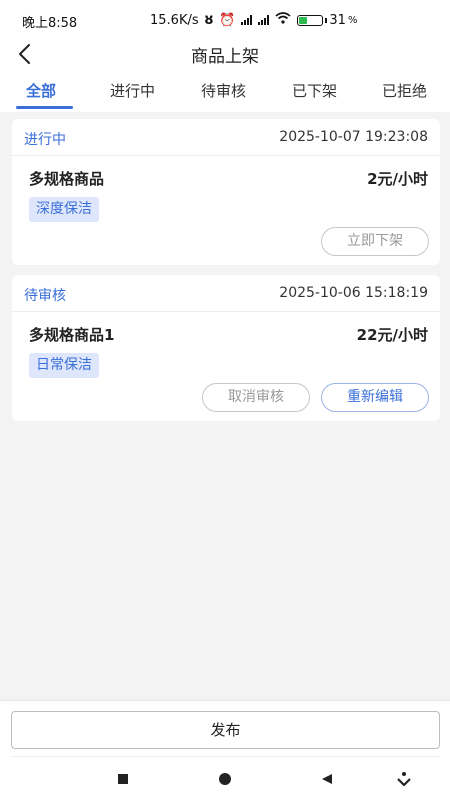 This screenshot has width=450, height=800. I want to click on page-title: 商品上架, so click(225, 57).